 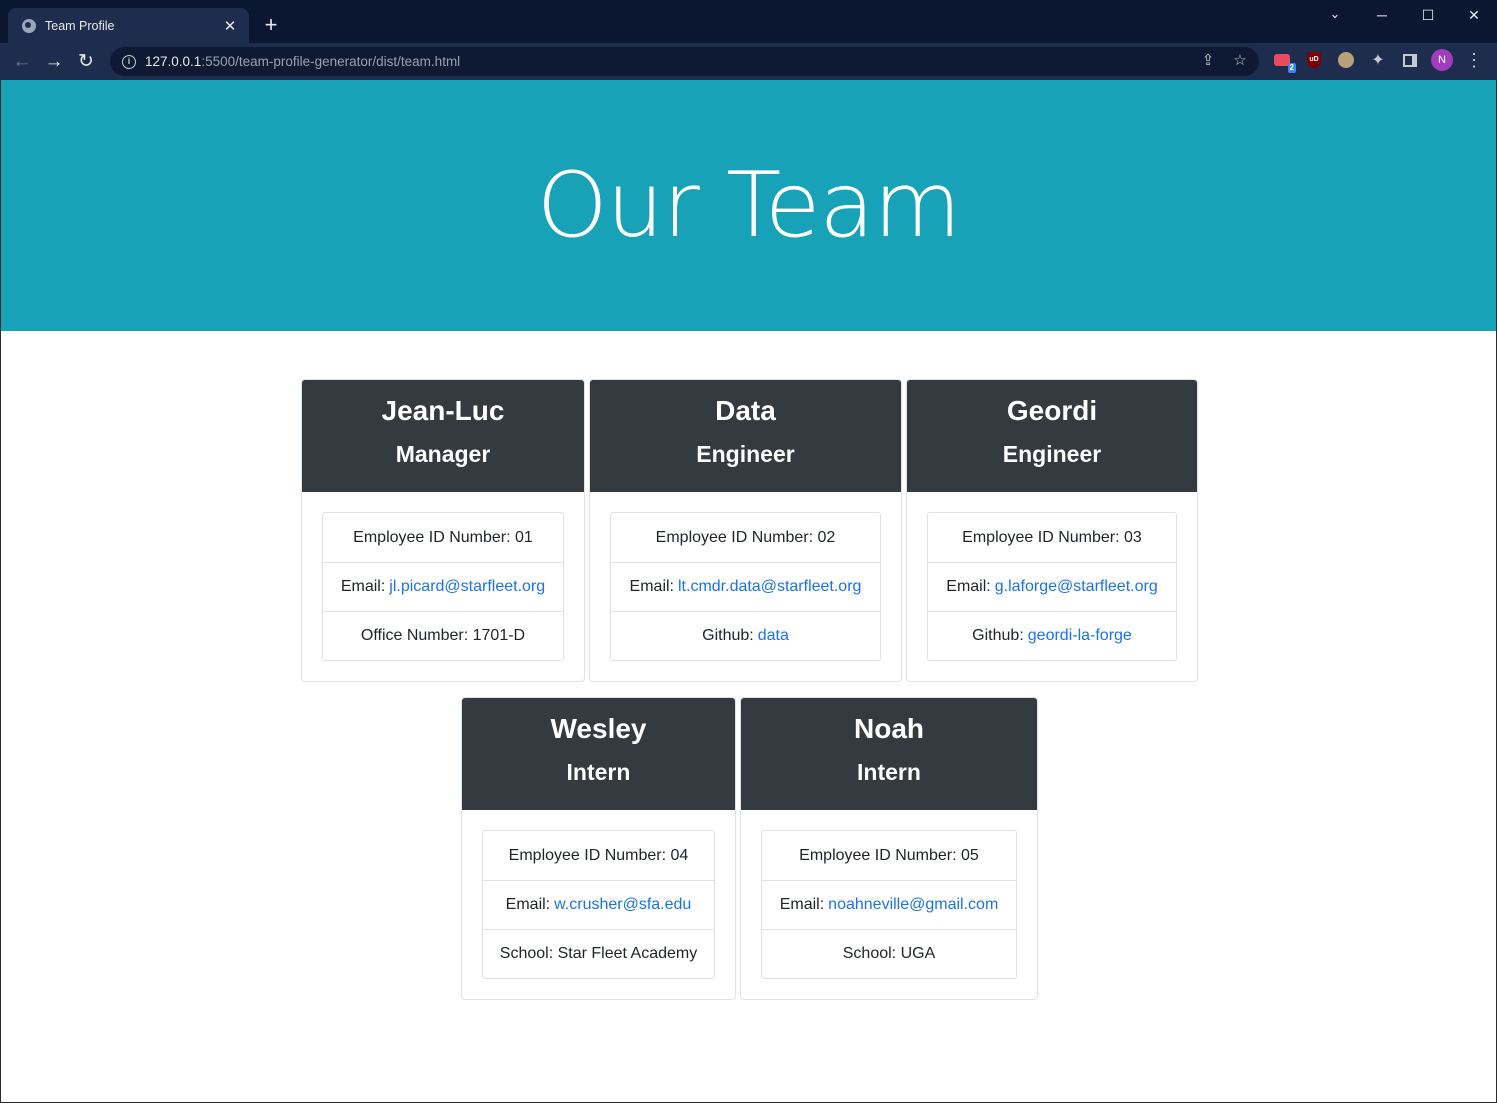 I want to click on card-header: Wesley Intern, so click(x=598, y=754).